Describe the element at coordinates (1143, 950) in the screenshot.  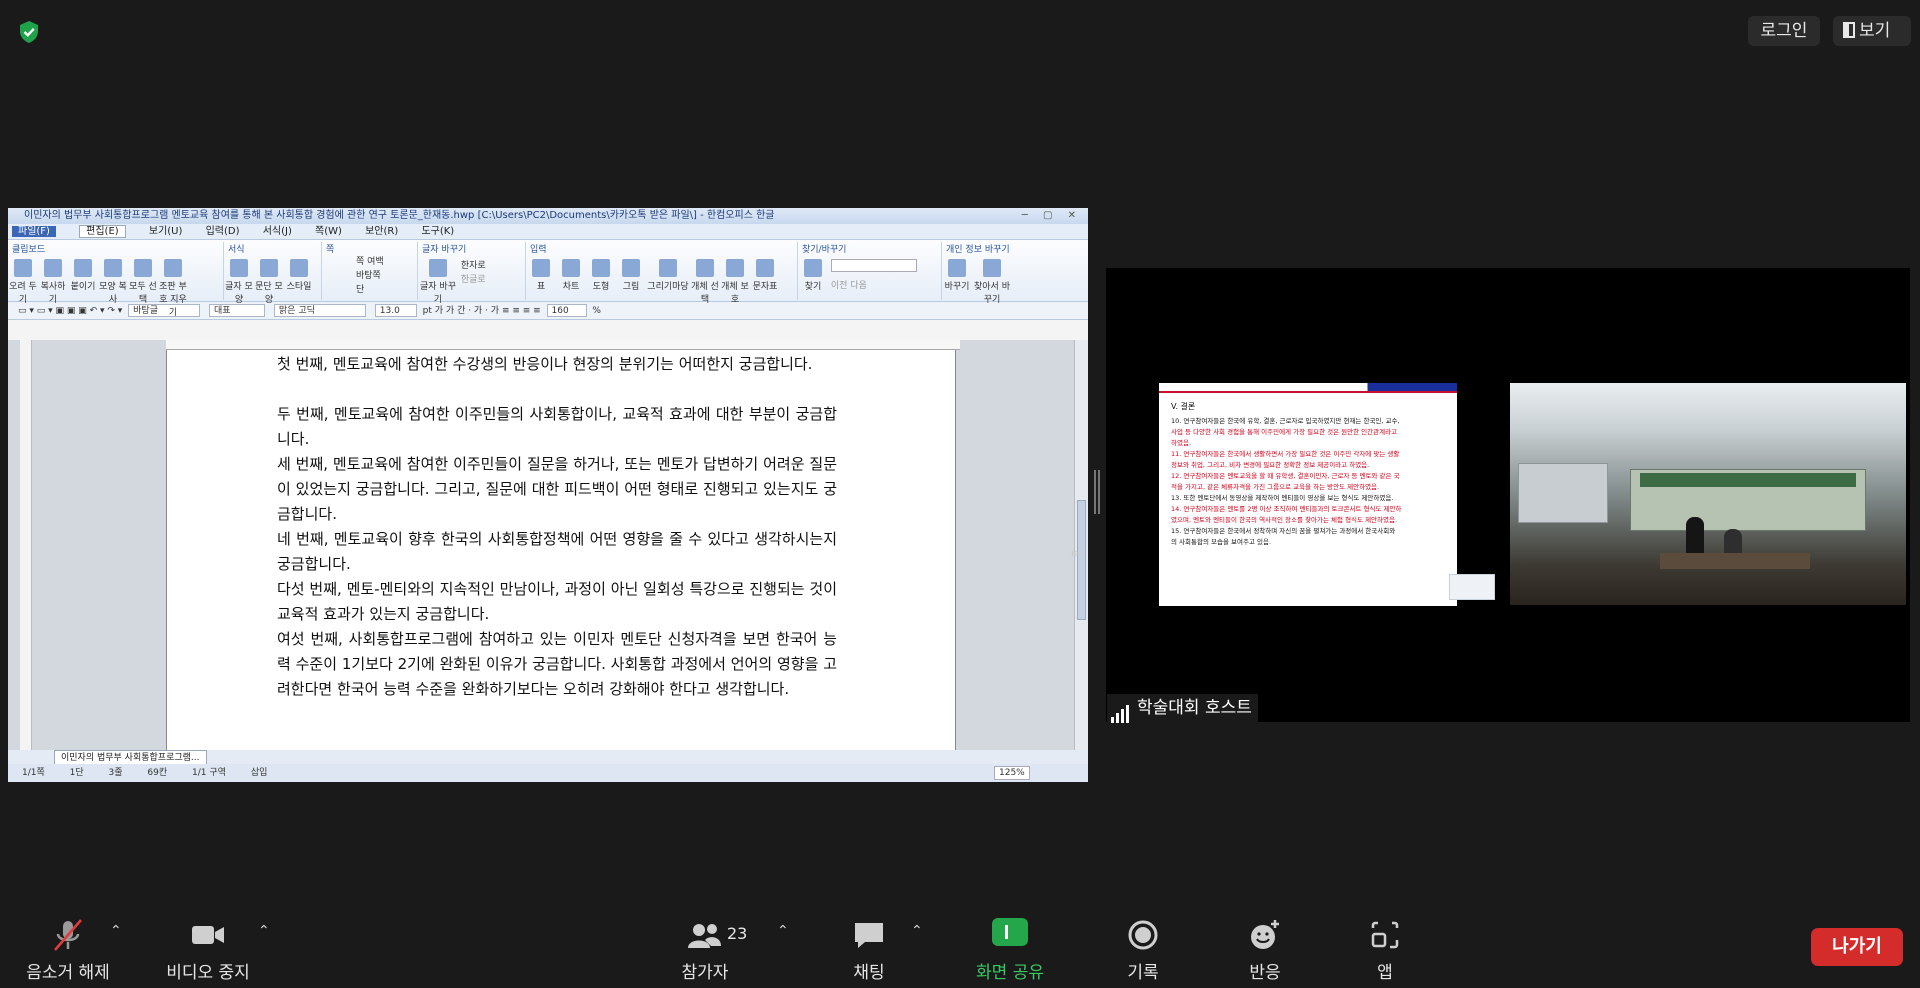
I see `record-button: 기록` at that location.